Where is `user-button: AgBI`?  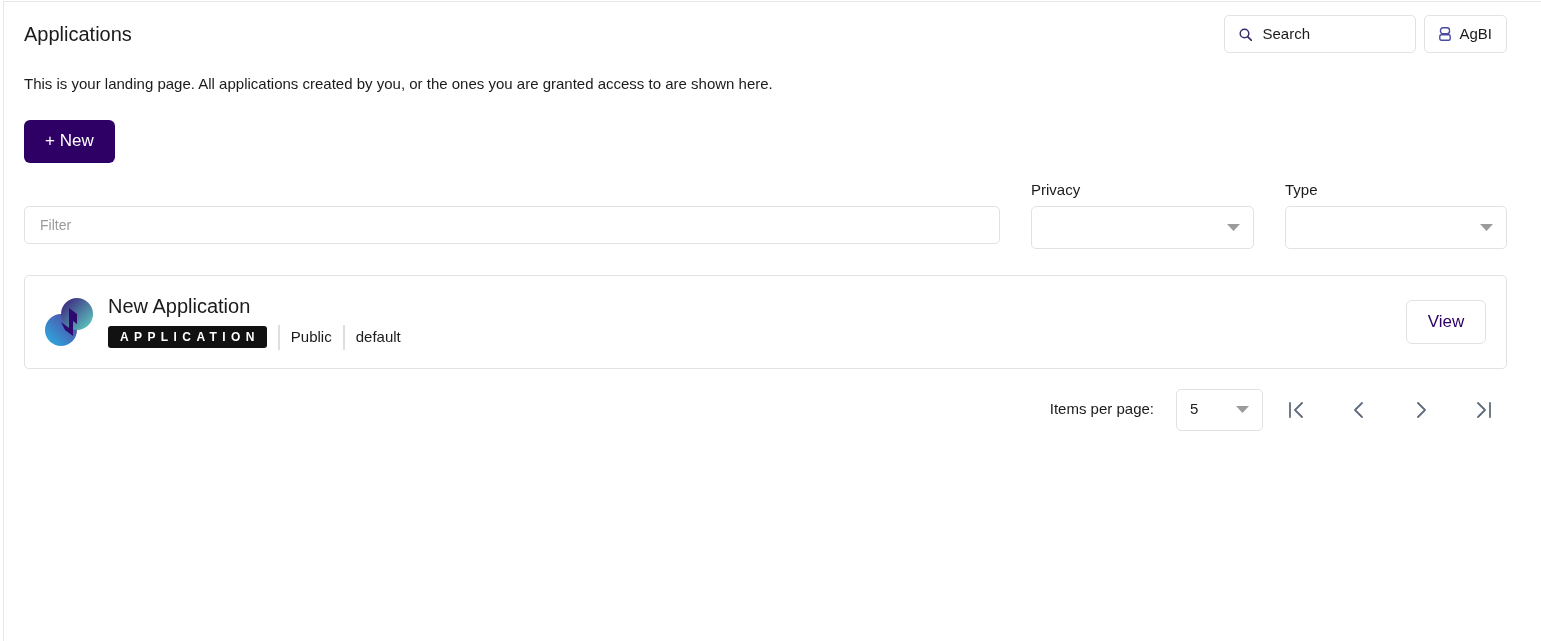 user-button: AgBI is located at coordinates (1465, 34).